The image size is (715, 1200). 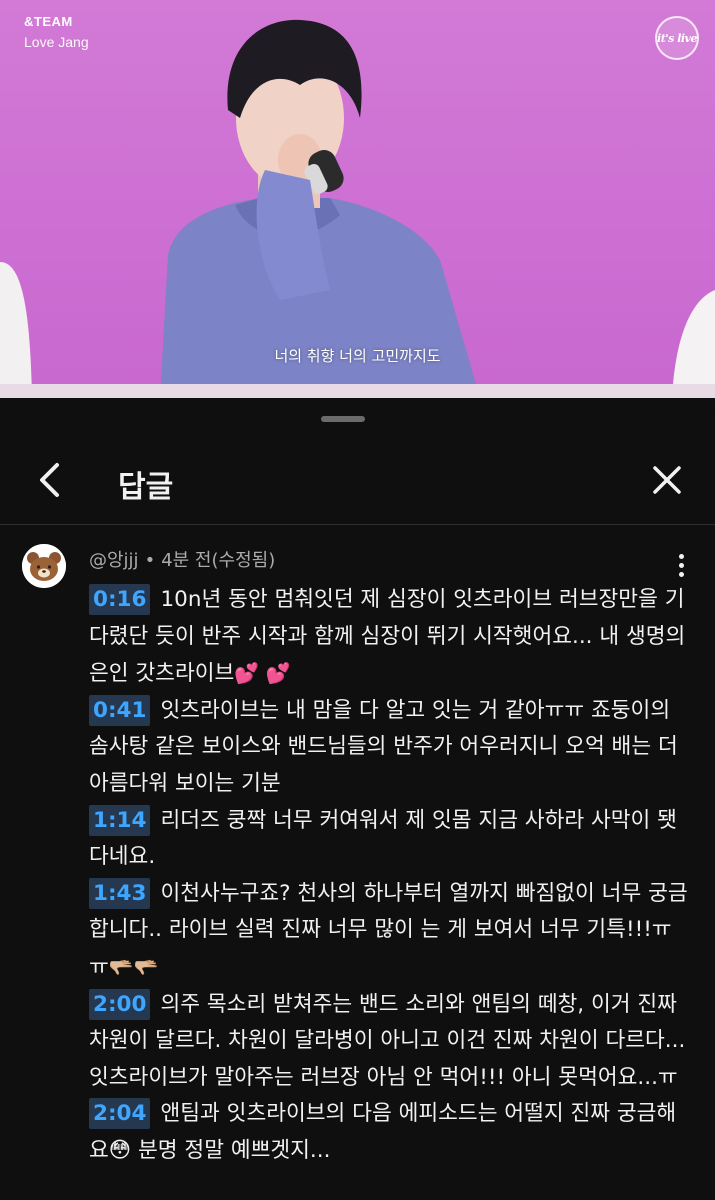 I want to click on timestamp-link: 1:43, so click(x=120, y=893).